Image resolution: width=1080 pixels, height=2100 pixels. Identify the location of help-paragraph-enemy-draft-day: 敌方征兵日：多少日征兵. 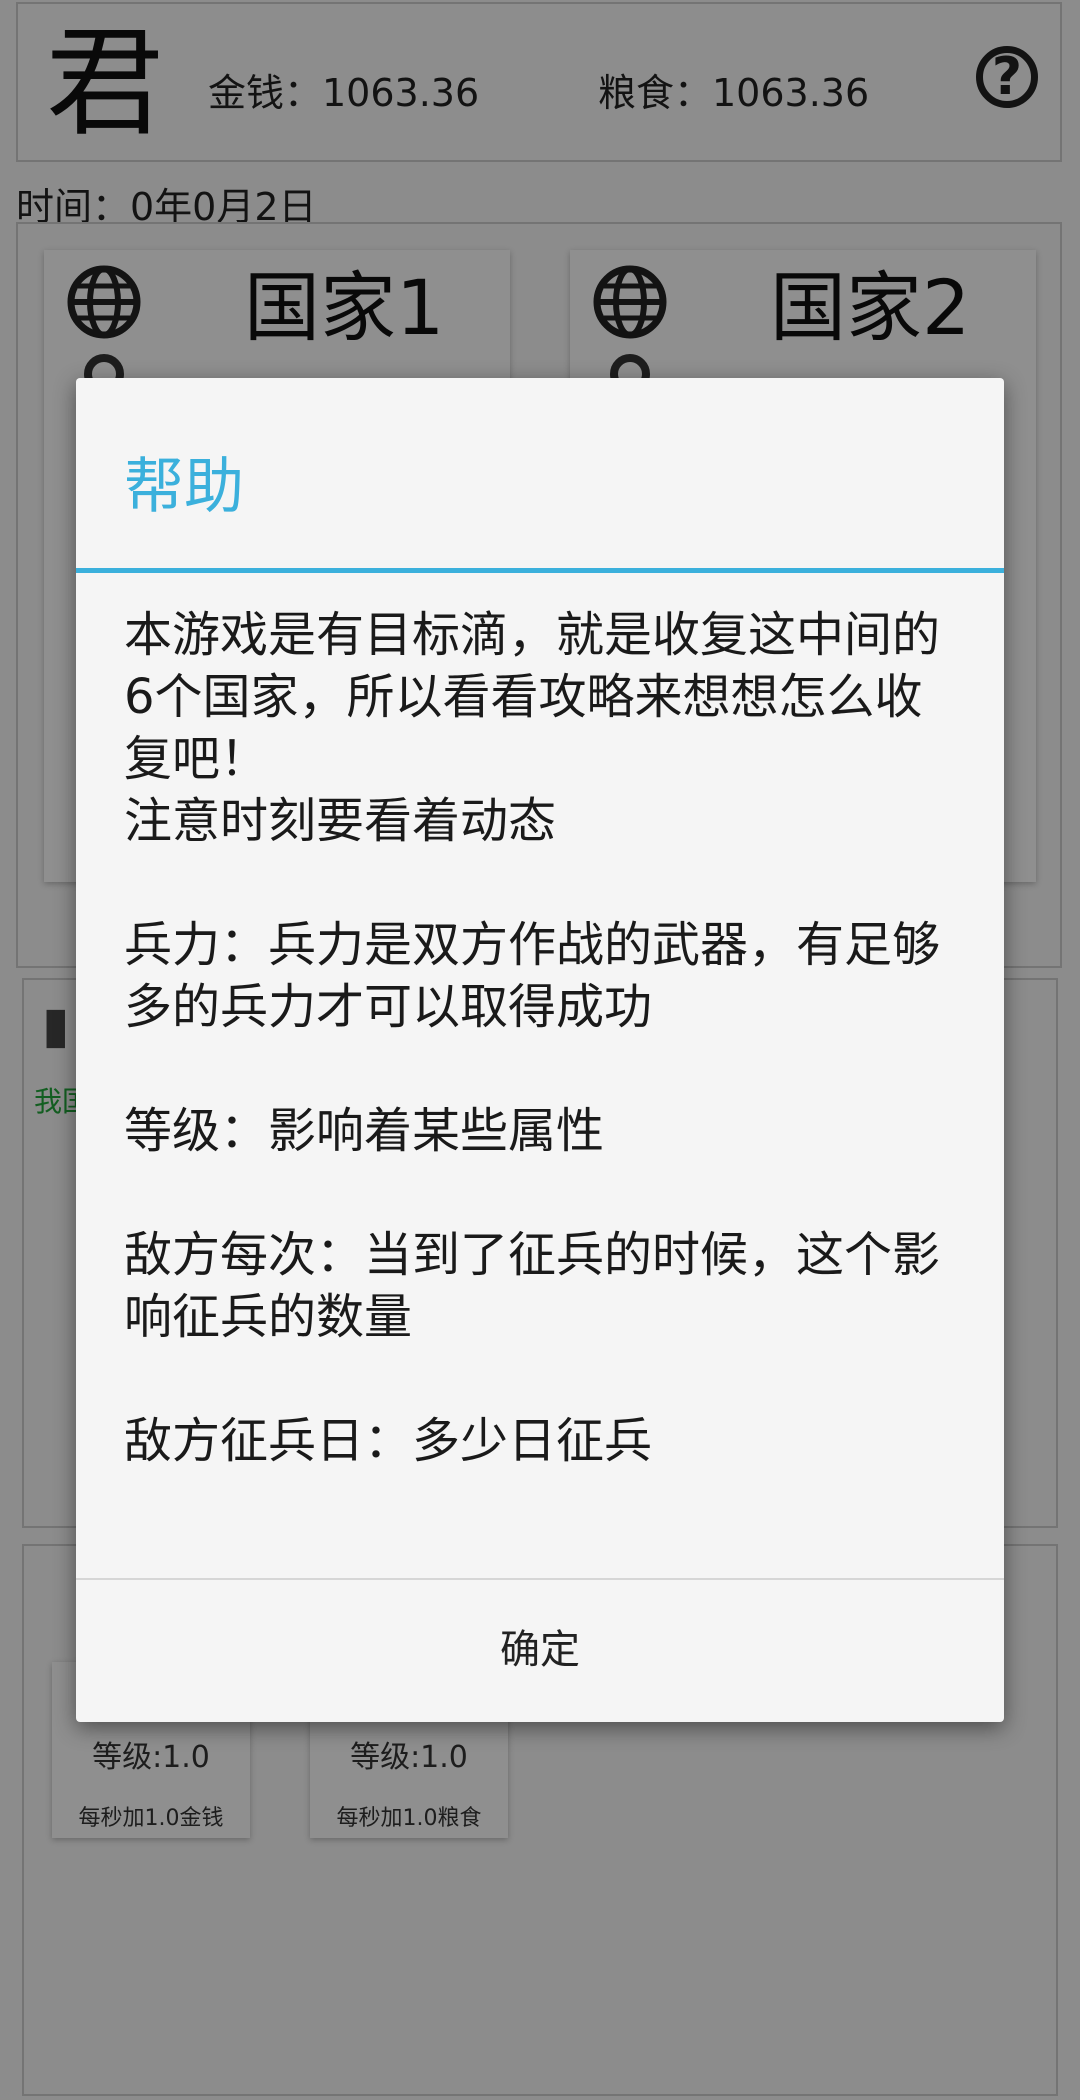
(388, 1441).